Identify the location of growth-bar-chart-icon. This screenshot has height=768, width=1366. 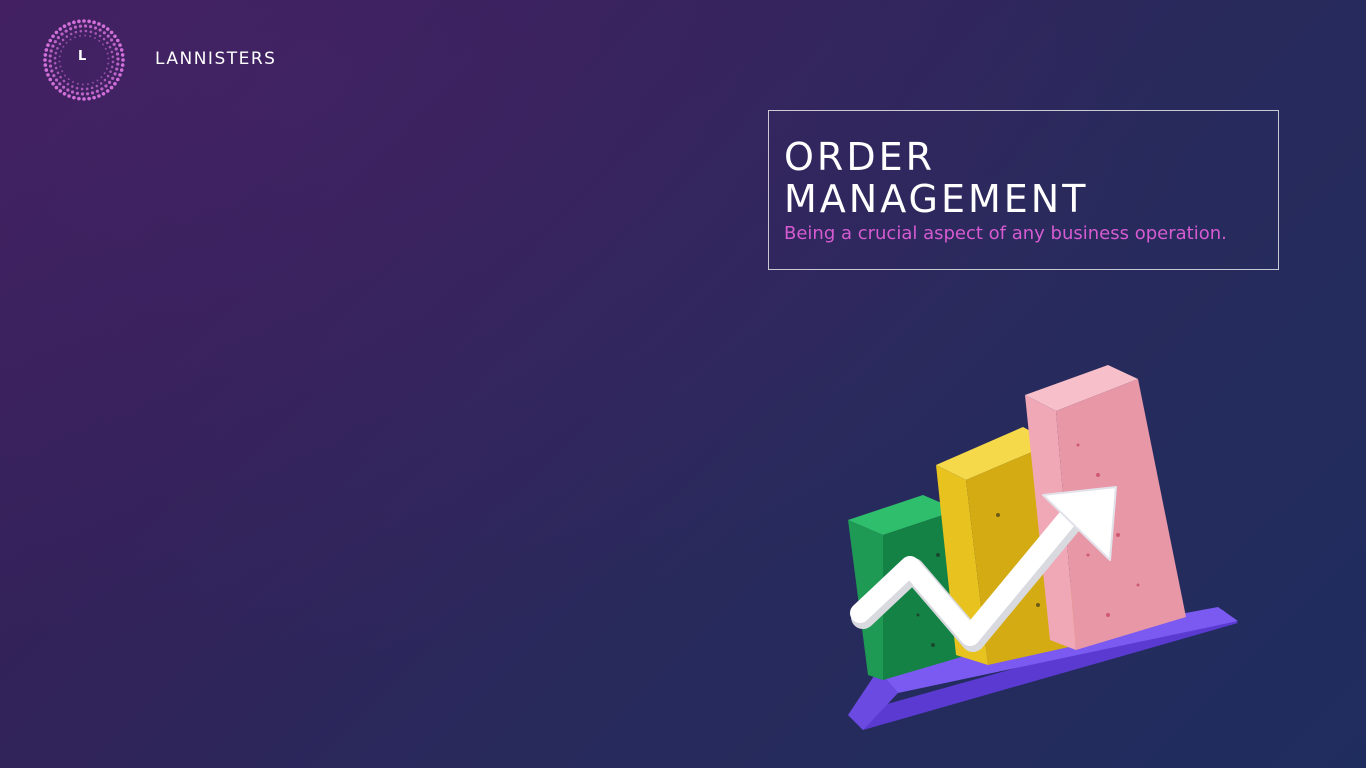
(1043, 547).